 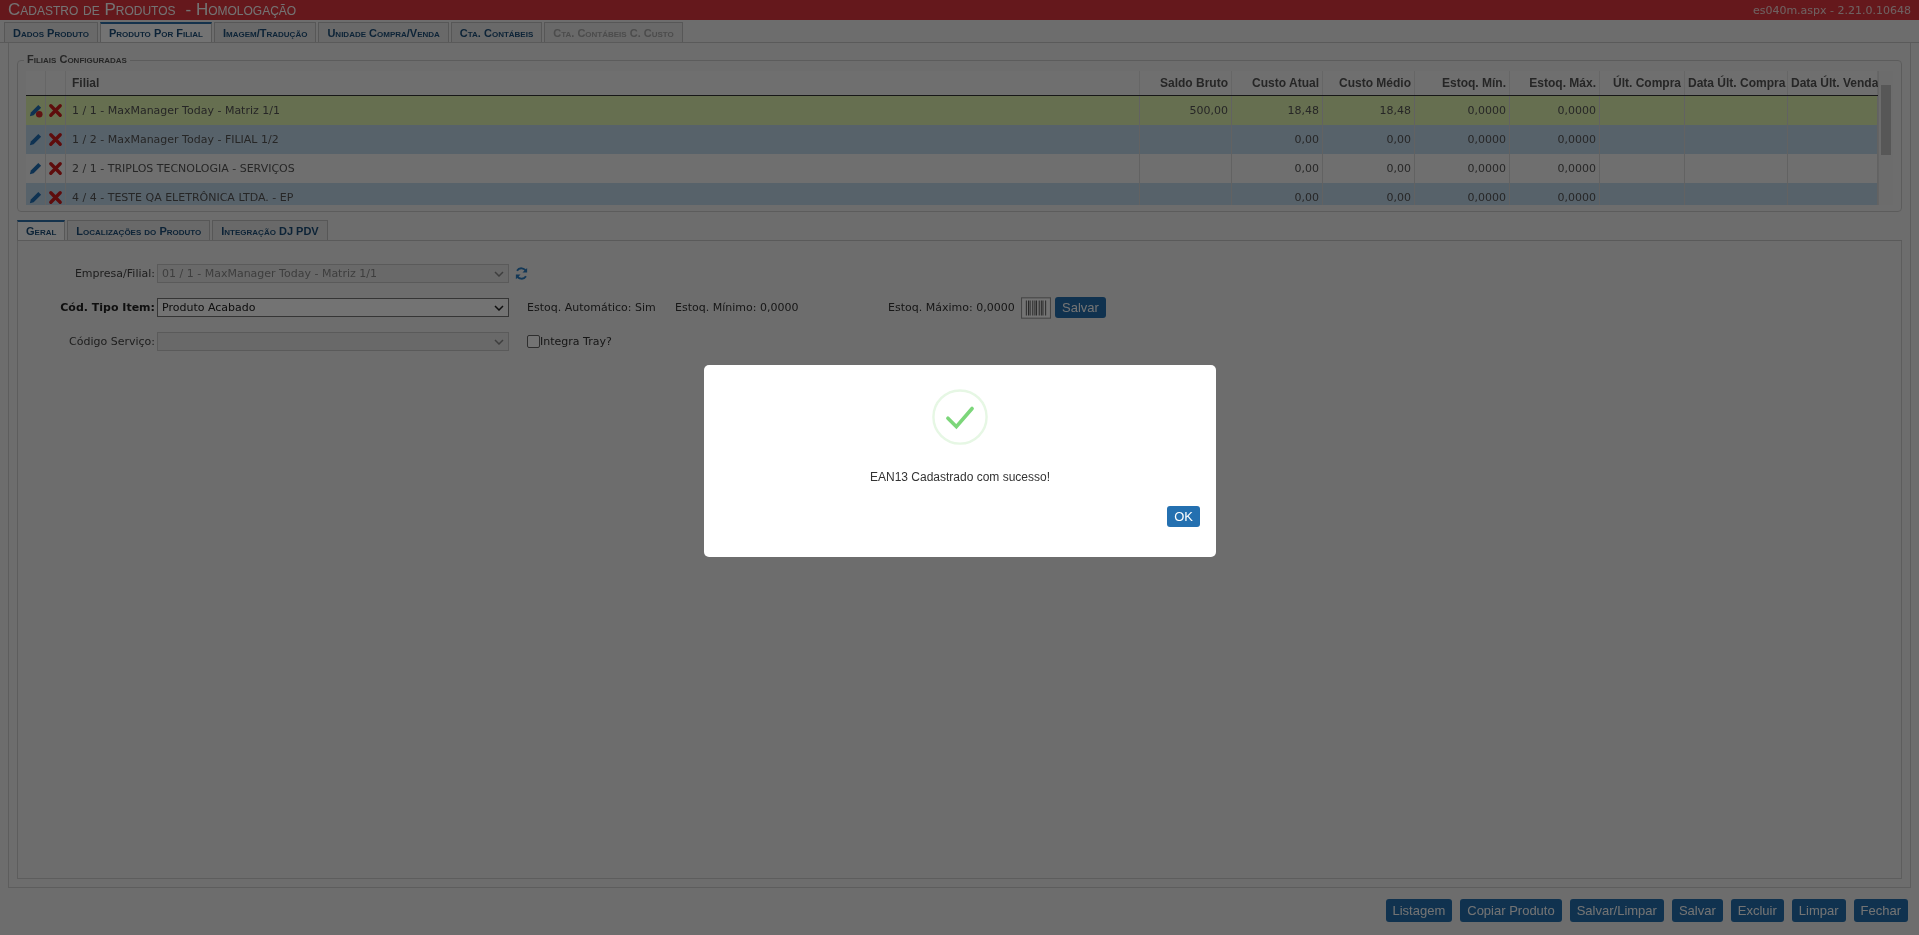 What do you see at coordinates (952, 139) in the screenshot?
I see `table-row: 1 / 2 - MaxManager Today - FILIAL 1/2 0,00 0,00 0,0000 0,0000` at bounding box center [952, 139].